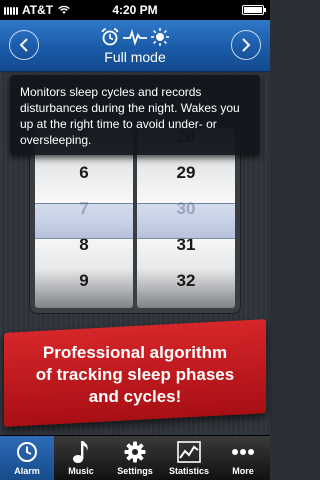 Image resolution: width=320 pixels, height=480 pixels. I want to click on tab-label: More, so click(243, 471).